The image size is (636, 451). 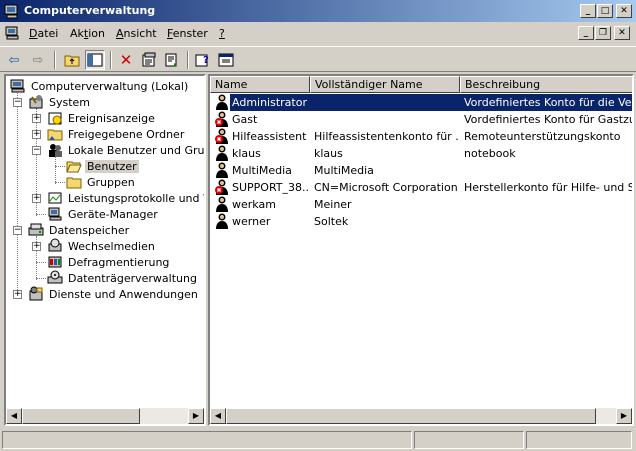 What do you see at coordinates (79, 230) in the screenshot?
I see `tree-node-datenspeicher: Datenspeicher` at bounding box center [79, 230].